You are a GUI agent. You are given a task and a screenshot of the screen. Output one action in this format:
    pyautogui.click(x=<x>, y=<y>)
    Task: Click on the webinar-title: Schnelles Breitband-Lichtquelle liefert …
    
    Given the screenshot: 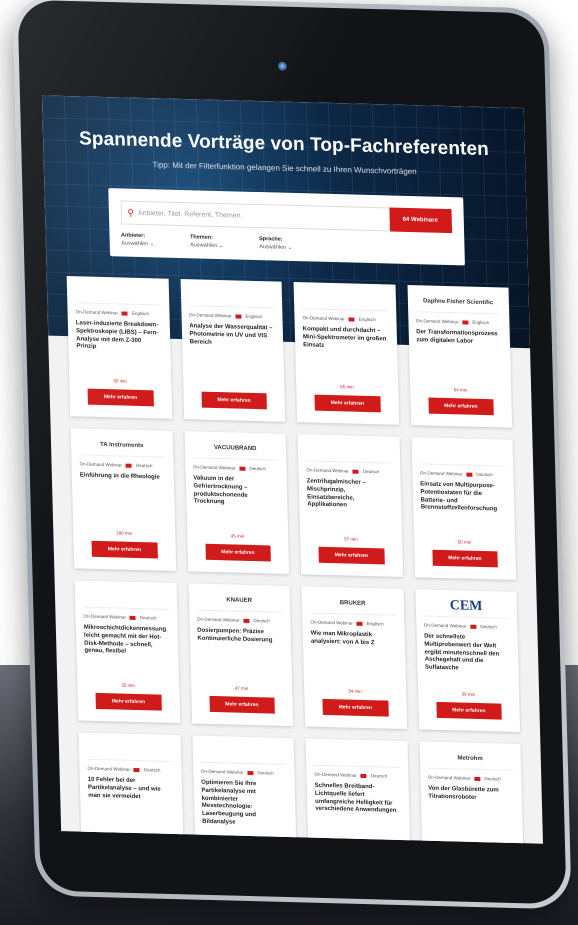 What is the action you would take?
    pyautogui.click(x=355, y=798)
    